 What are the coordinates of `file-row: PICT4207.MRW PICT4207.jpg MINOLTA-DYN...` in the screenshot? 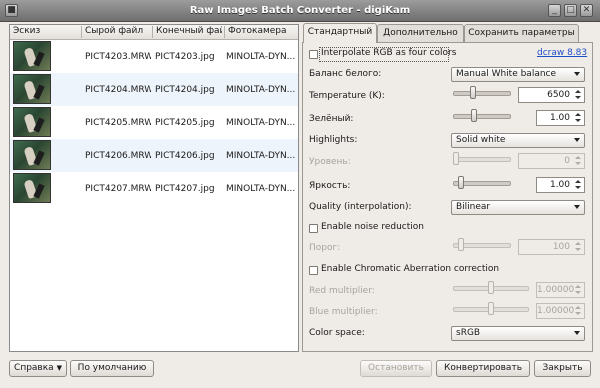 It's located at (154, 188).